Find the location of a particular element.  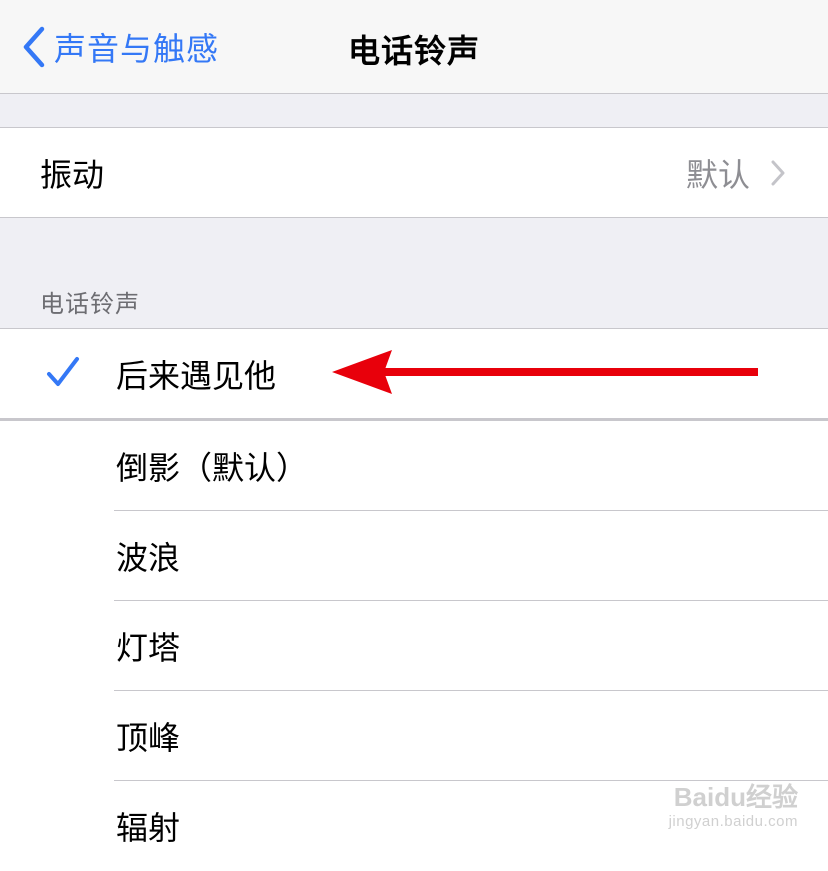

vibration-group: 振动 默认 is located at coordinates (414, 172).